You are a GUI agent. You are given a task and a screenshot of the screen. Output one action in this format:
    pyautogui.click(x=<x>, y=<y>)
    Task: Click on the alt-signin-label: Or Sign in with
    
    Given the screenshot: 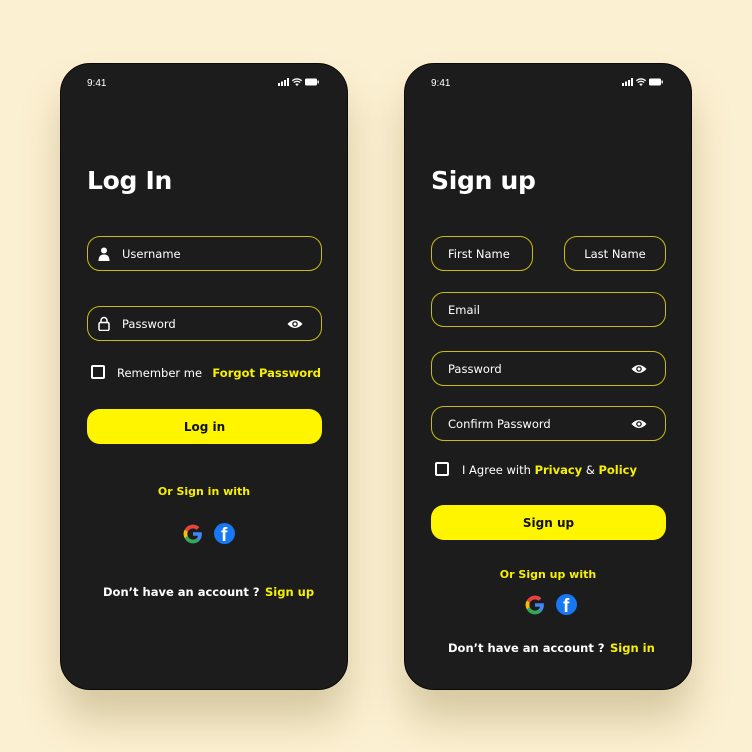 What is the action you would take?
    pyautogui.click(x=204, y=491)
    